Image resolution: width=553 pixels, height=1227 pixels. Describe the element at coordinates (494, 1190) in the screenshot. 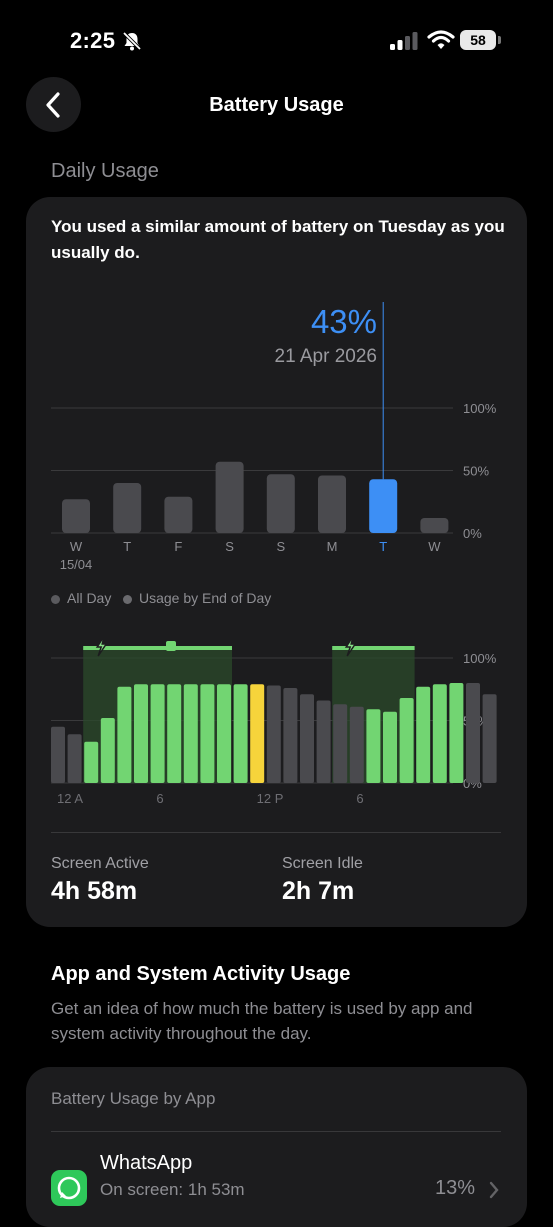

I see `chevron-right-icon` at that location.